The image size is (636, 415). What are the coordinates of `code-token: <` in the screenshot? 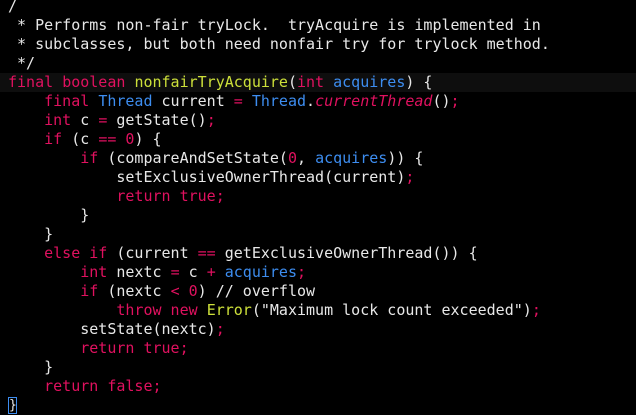 It's located at (175, 291).